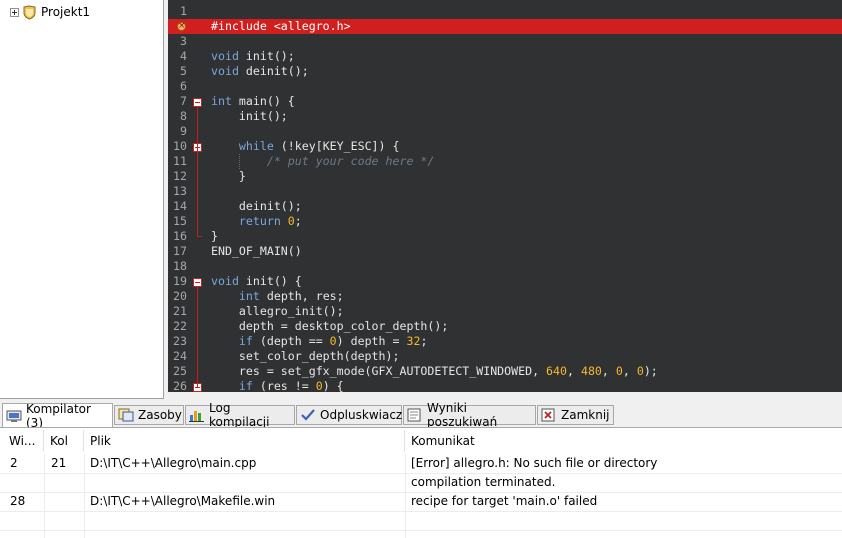  I want to click on tab-label: Zasoby, so click(160, 415).